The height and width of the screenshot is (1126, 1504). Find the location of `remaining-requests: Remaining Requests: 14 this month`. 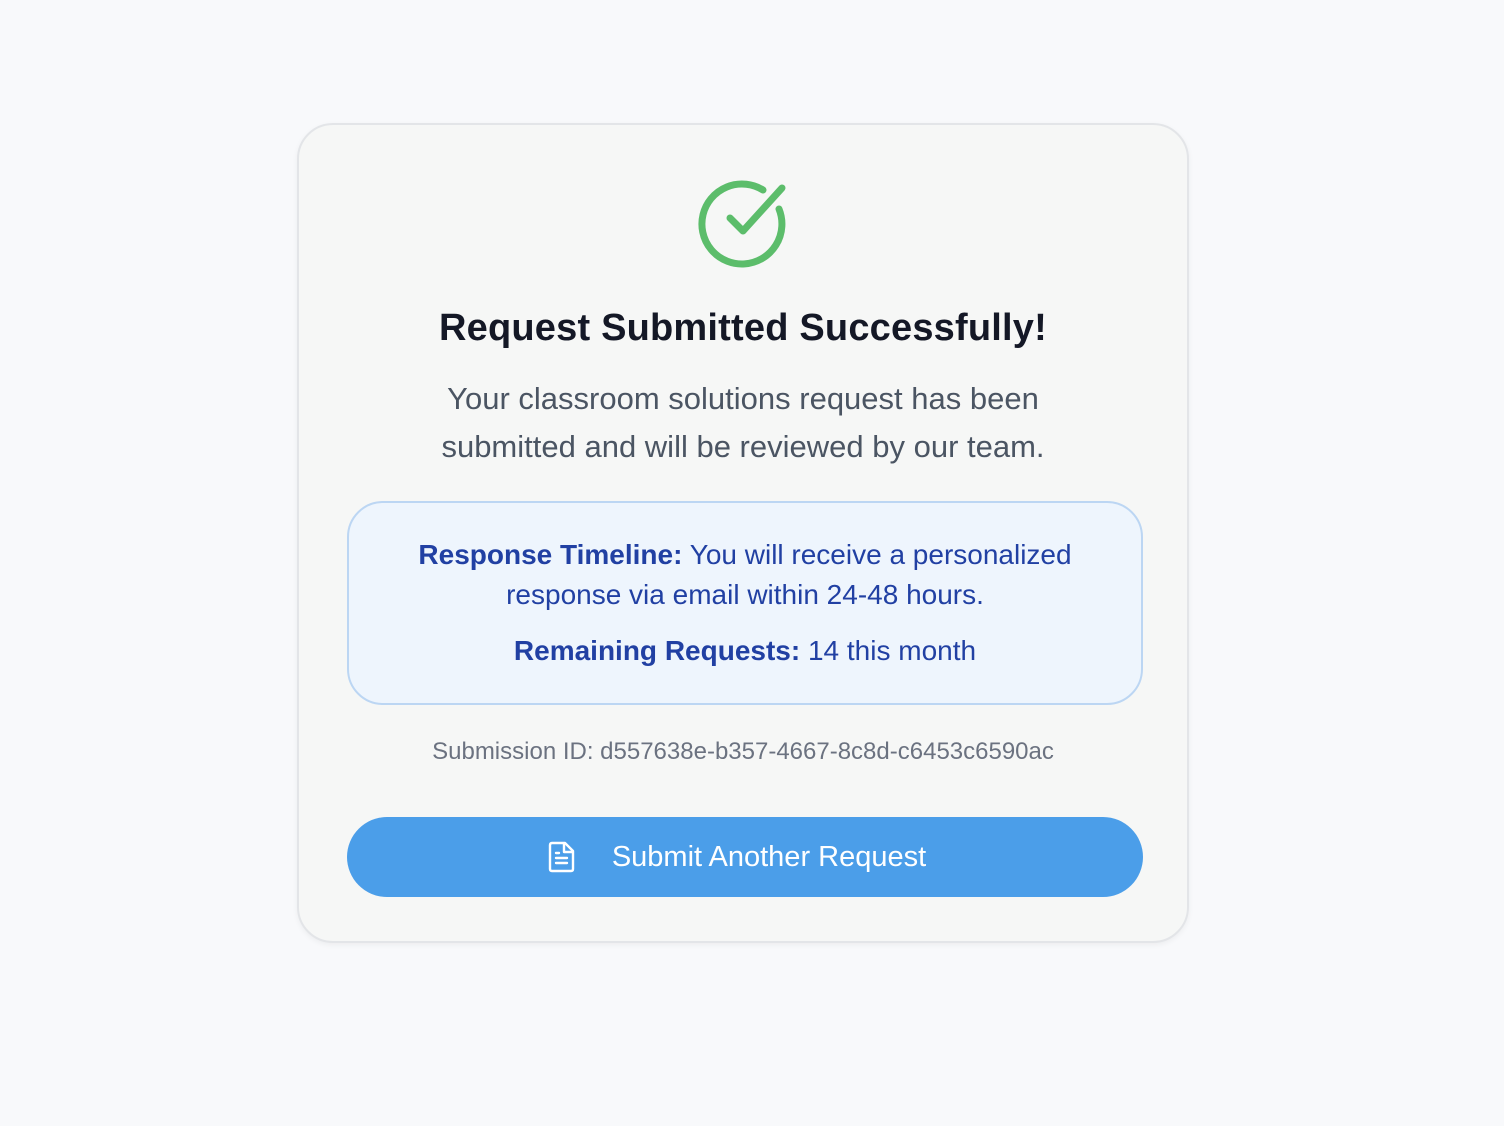

remaining-requests: Remaining Requests: 14 this month is located at coordinates (745, 651).